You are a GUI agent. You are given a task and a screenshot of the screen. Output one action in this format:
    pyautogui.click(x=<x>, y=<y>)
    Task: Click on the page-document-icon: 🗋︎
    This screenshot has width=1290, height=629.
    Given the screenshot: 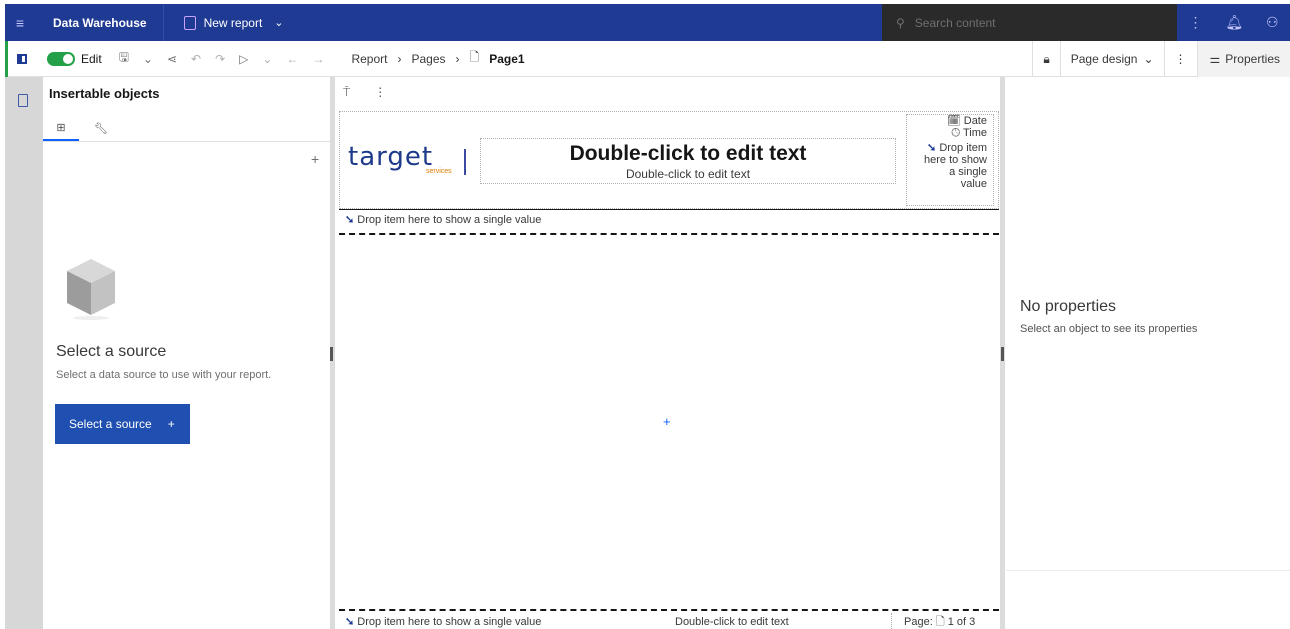 What is the action you would take?
    pyautogui.click(x=474, y=57)
    